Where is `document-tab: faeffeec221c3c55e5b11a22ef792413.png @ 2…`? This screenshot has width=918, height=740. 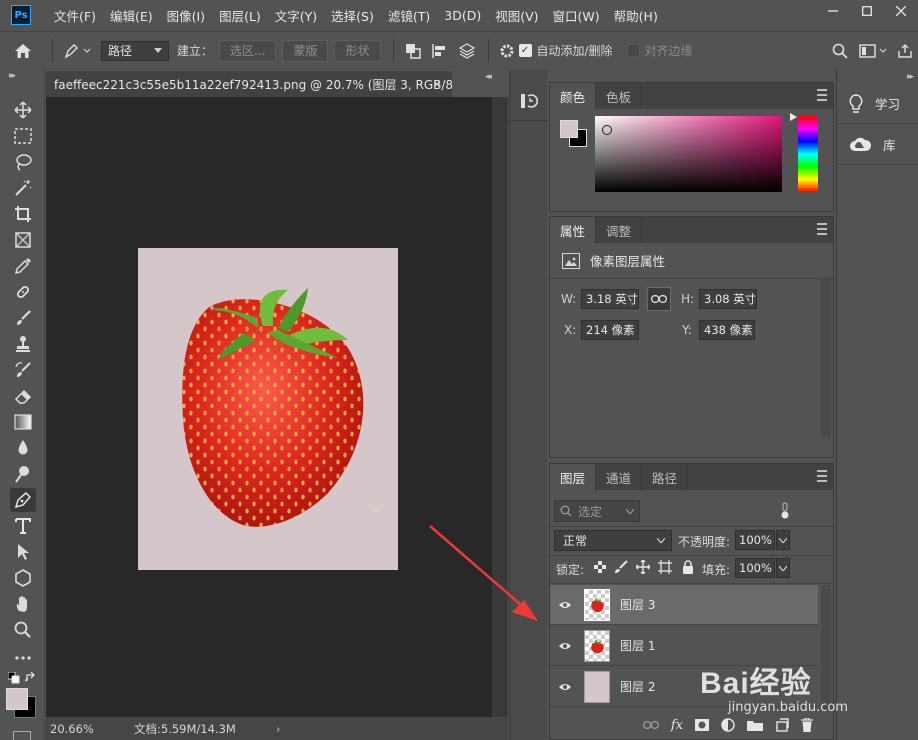
document-tab: faeffeec221c3c55e5b11a22ef792413.png @ 2… is located at coordinates (257, 83).